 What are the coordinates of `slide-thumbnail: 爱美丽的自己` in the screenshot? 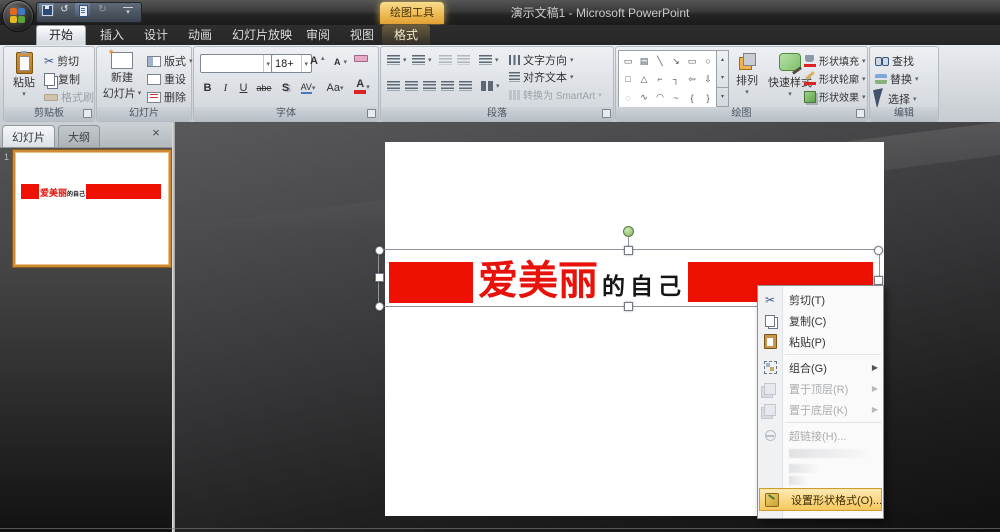 It's located at (92, 208).